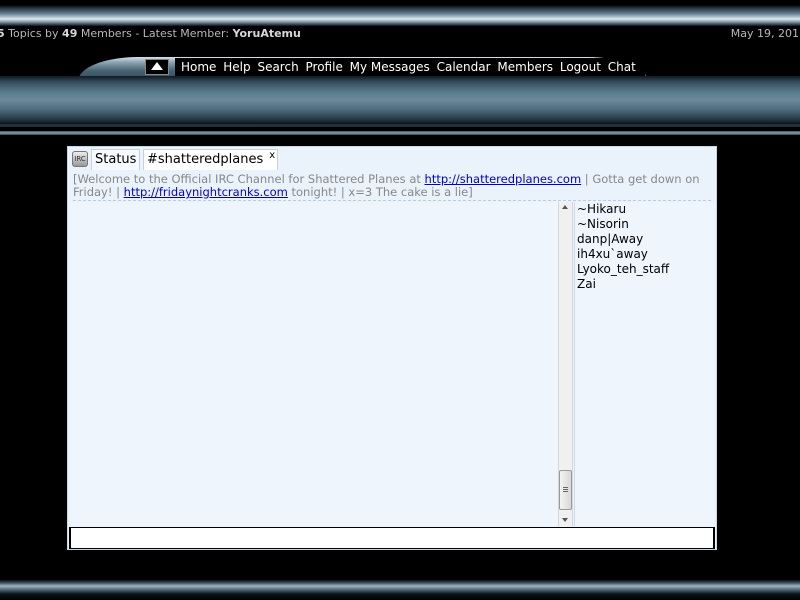 Image resolution: width=800 pixels, height=600 pixels. I want to click on nav-calendar: Calendar, so click(464, 67).